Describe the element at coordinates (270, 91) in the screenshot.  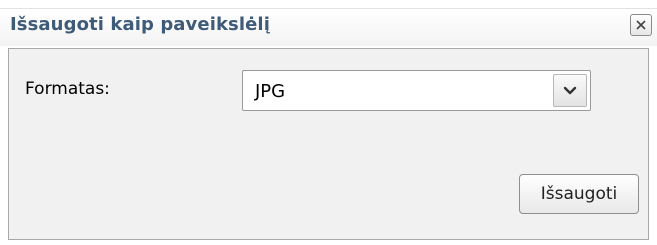
I see `format-select-value: JPG` at that location.